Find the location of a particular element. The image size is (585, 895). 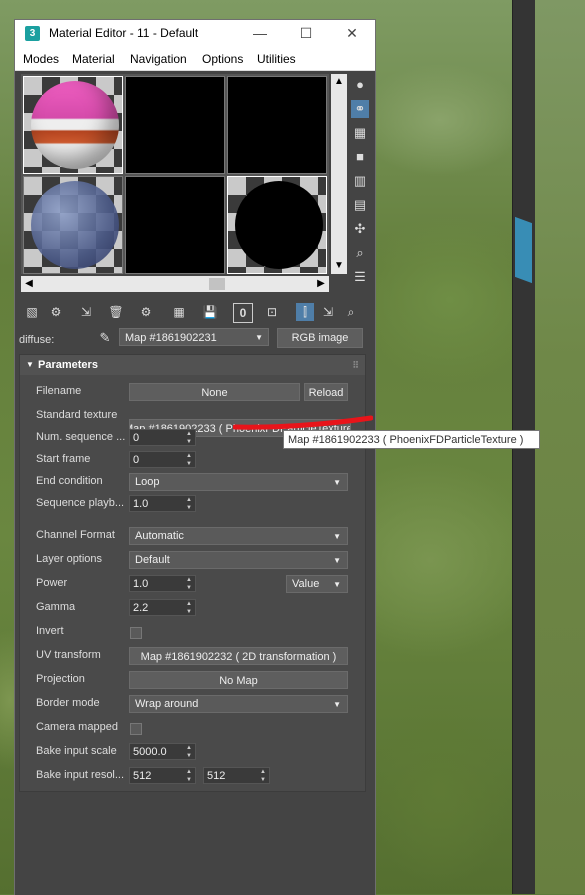

end-condition-dropdown: Loop ▼ is located at coordinates (238, 482).